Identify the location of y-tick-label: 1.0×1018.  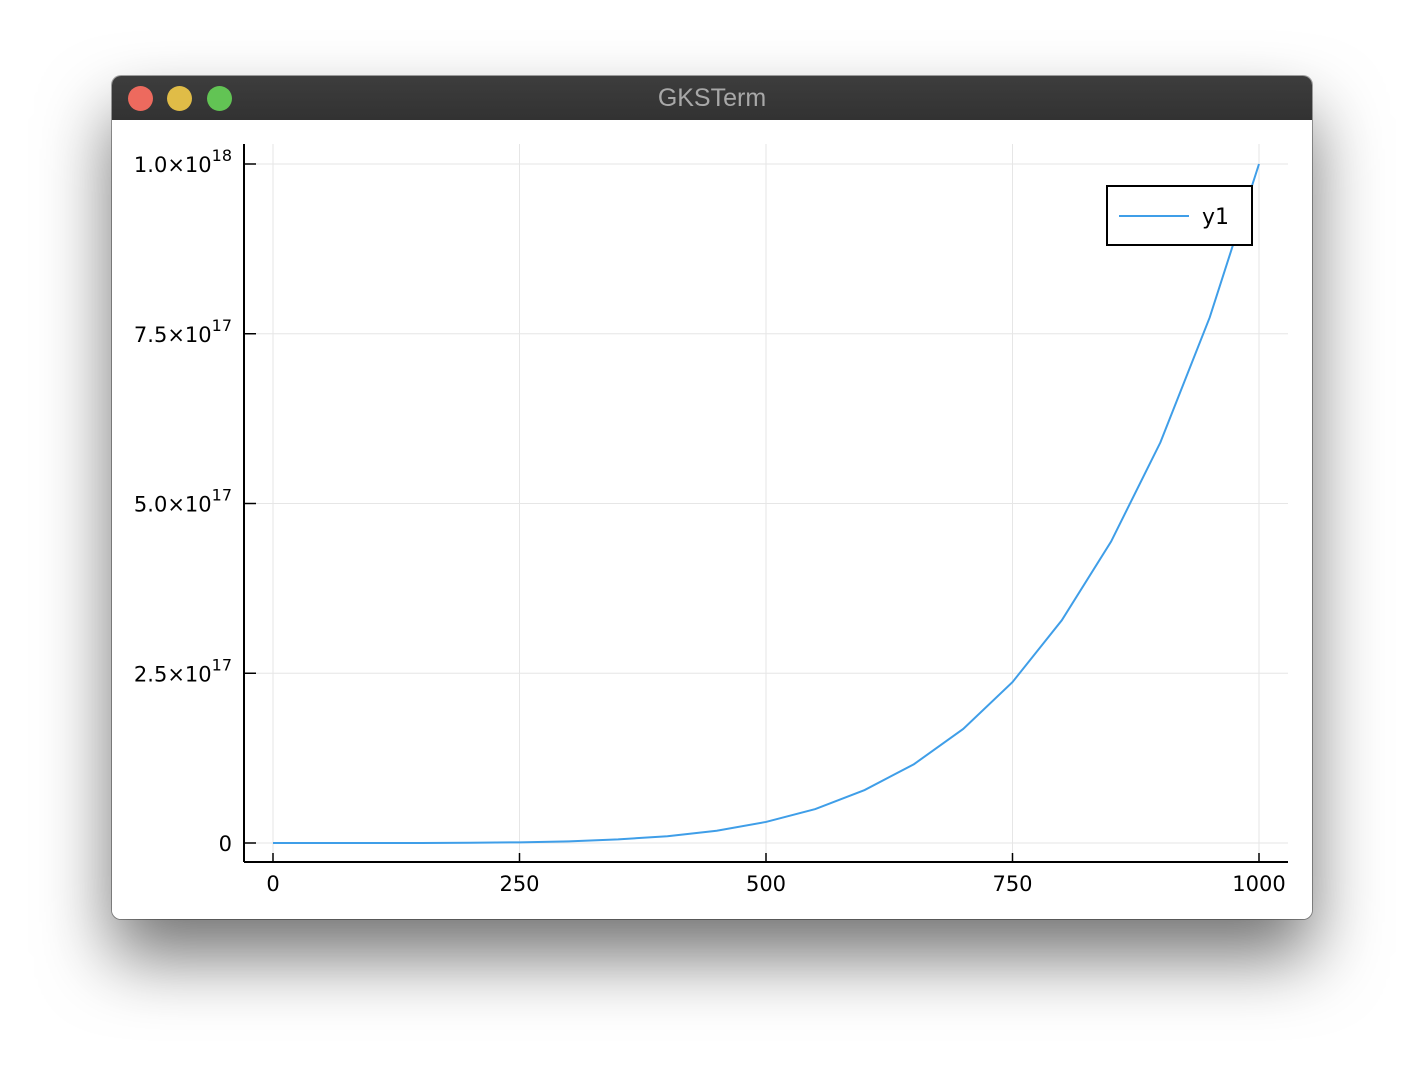
(183, 161).